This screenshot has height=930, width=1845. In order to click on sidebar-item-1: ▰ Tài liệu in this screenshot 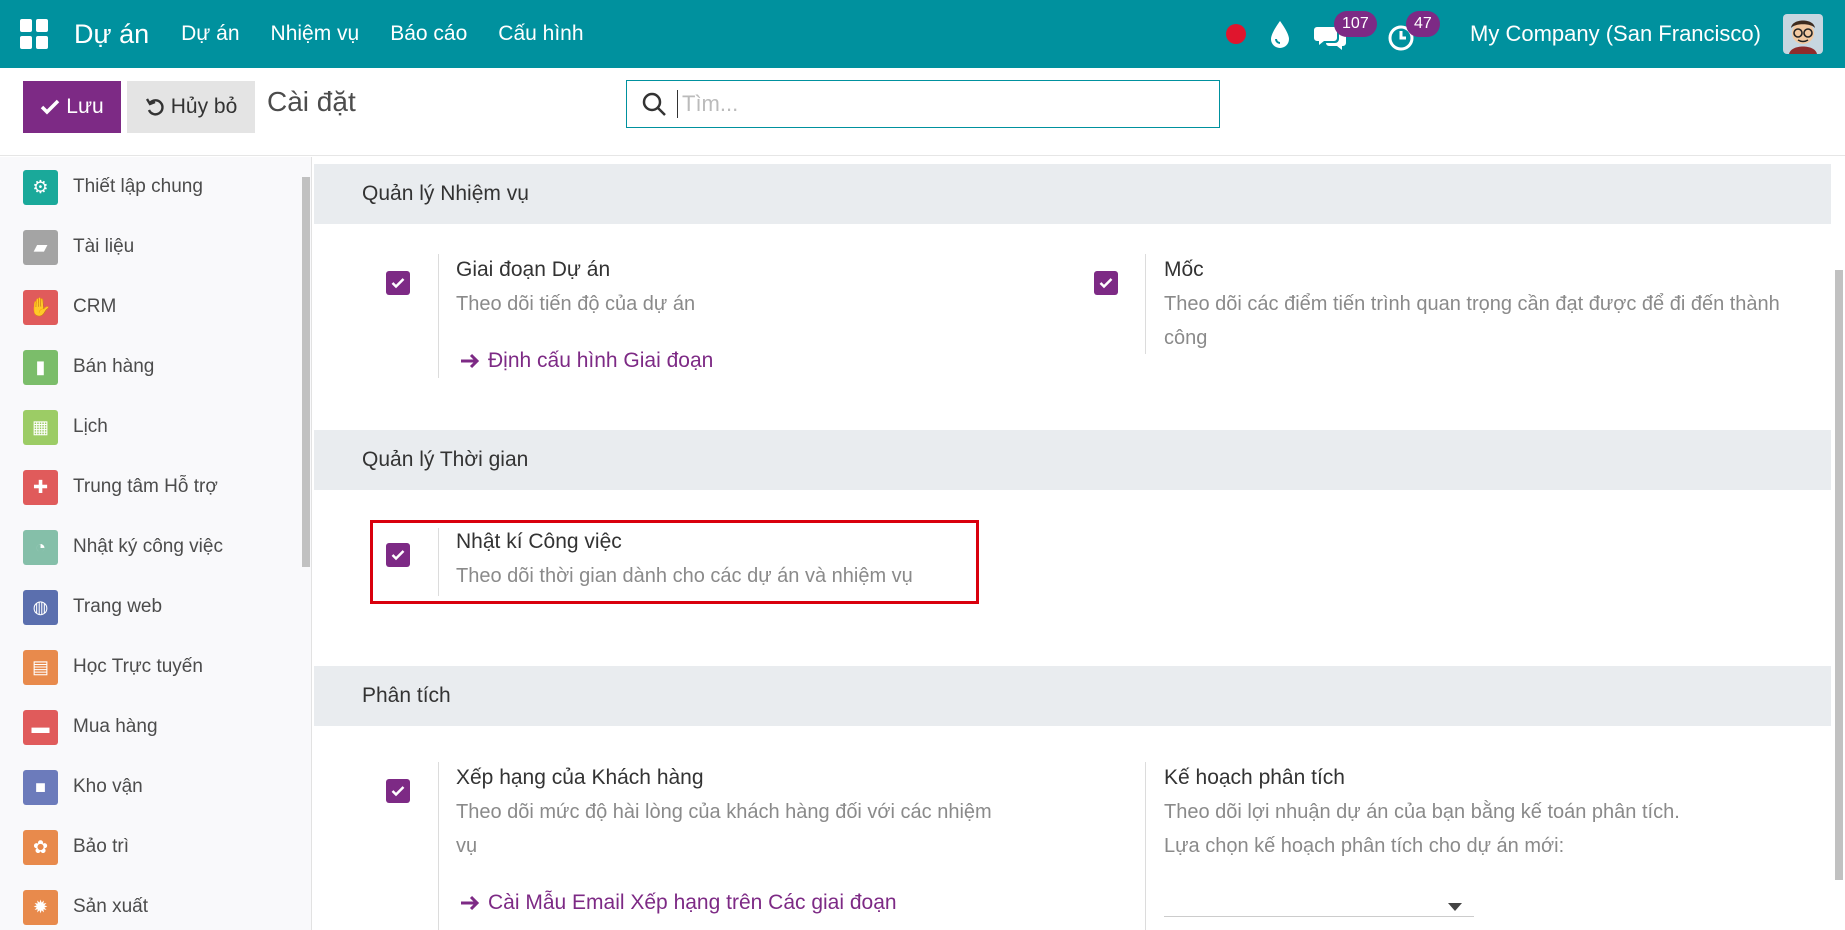, I will do `click(155, 247)`.